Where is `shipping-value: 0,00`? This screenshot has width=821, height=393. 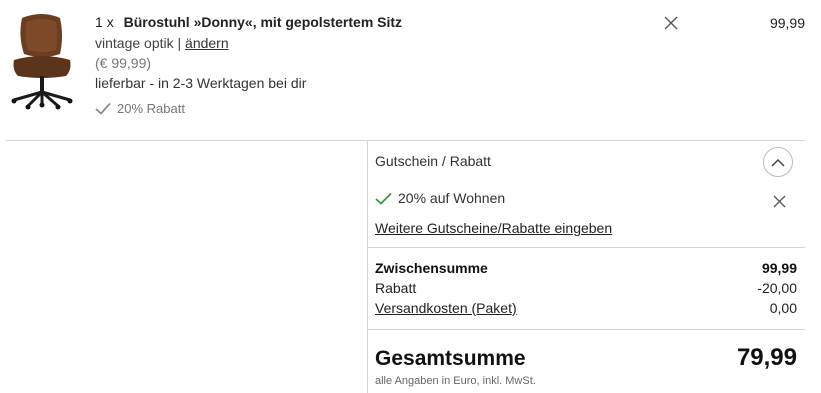 shipping-value: 0,00 is located at coordinates (783, 308).